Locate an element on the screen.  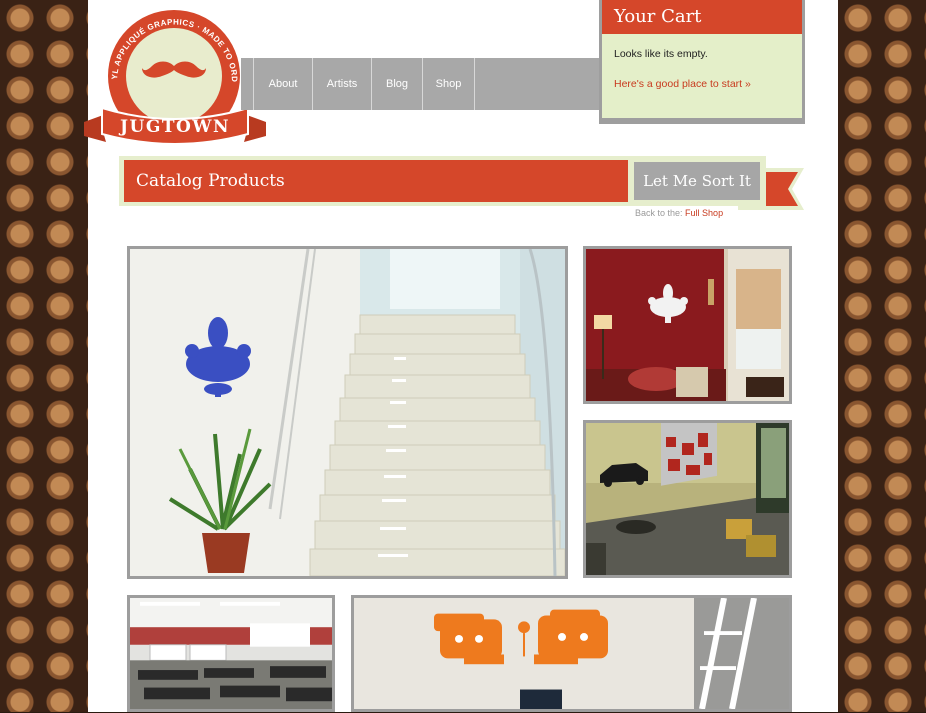
full-shop-link: Full Shop is located at coordinates (704, 213).